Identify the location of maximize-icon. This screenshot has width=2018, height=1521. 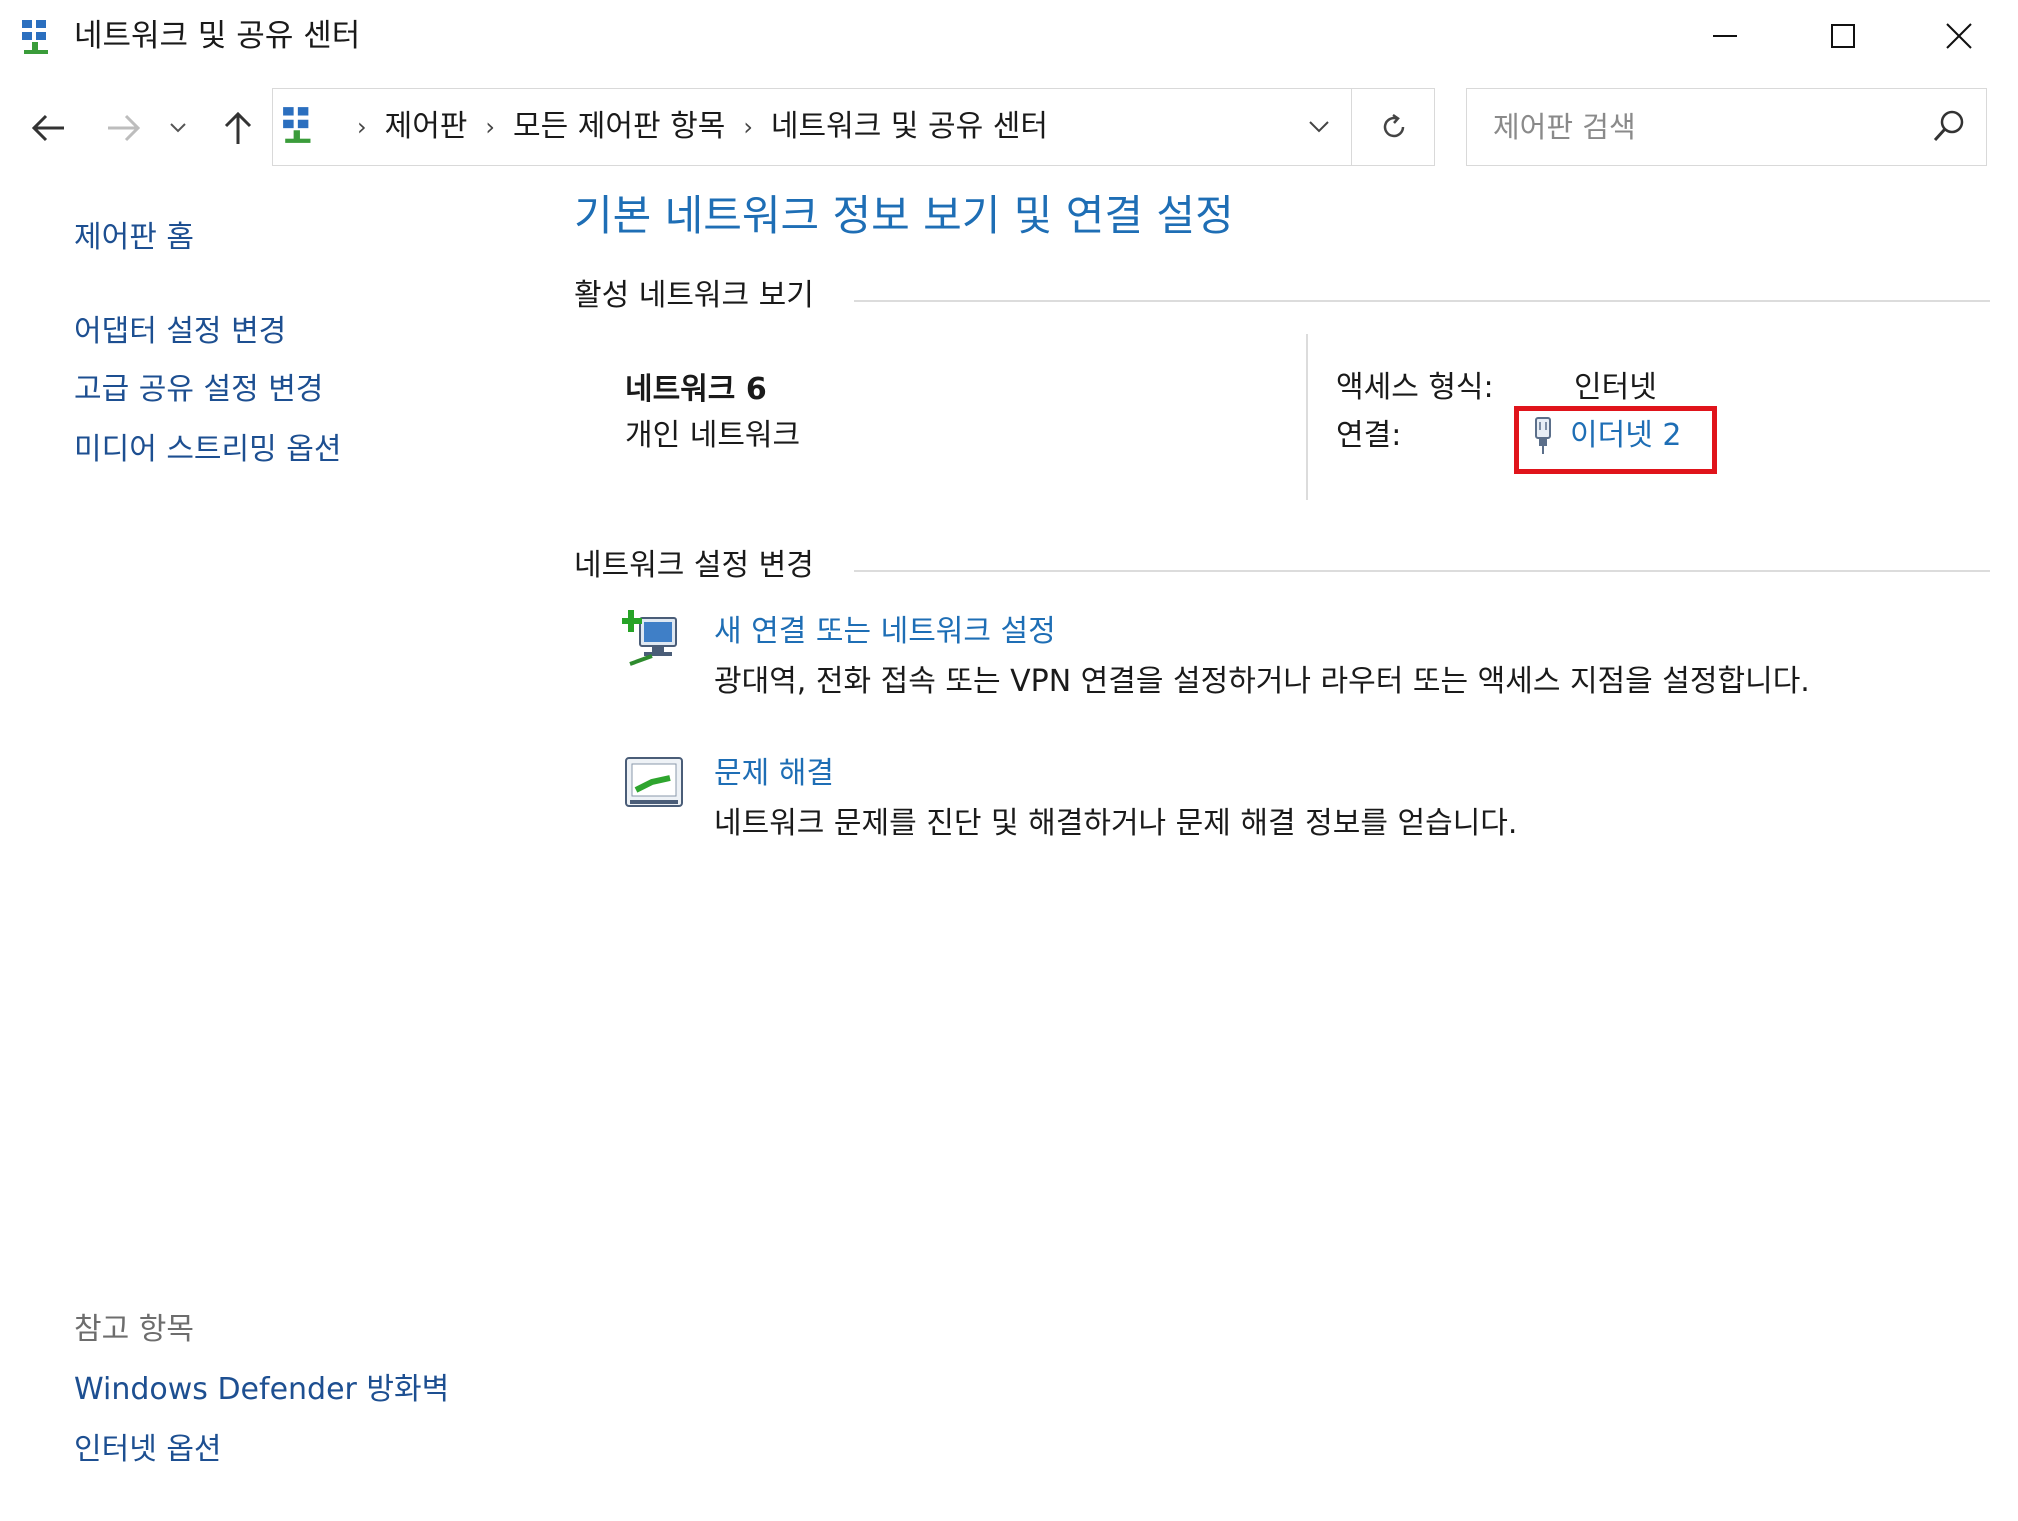
(1843, 36).